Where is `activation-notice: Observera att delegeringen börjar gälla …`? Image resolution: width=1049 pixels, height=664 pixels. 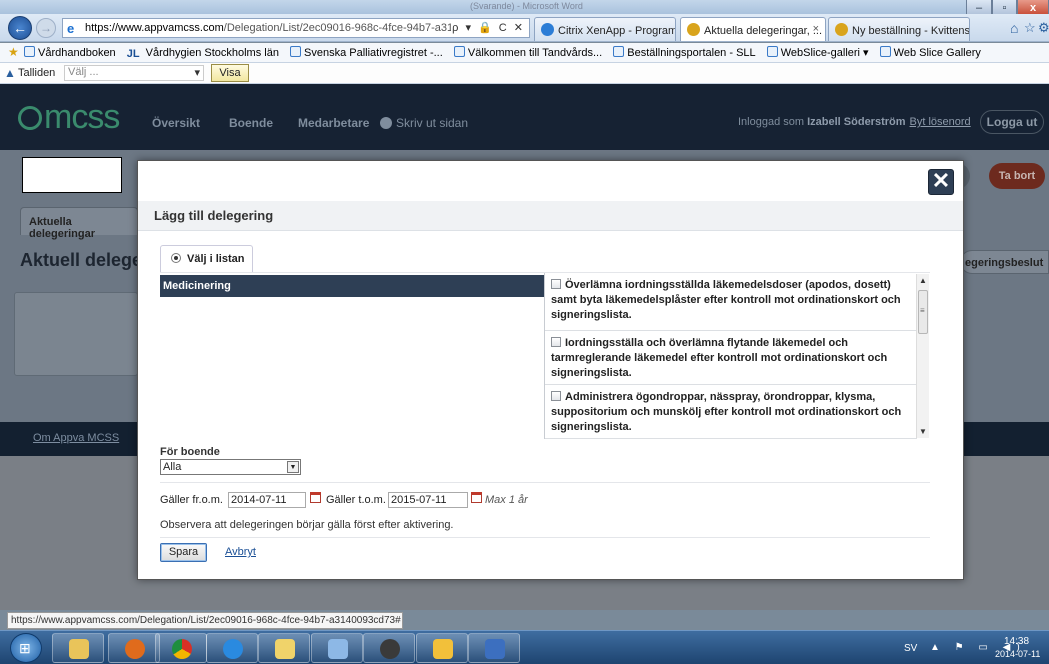
activation-notice: Observera att delegeringen börjar gälla … is located at coordinates (307, 525).